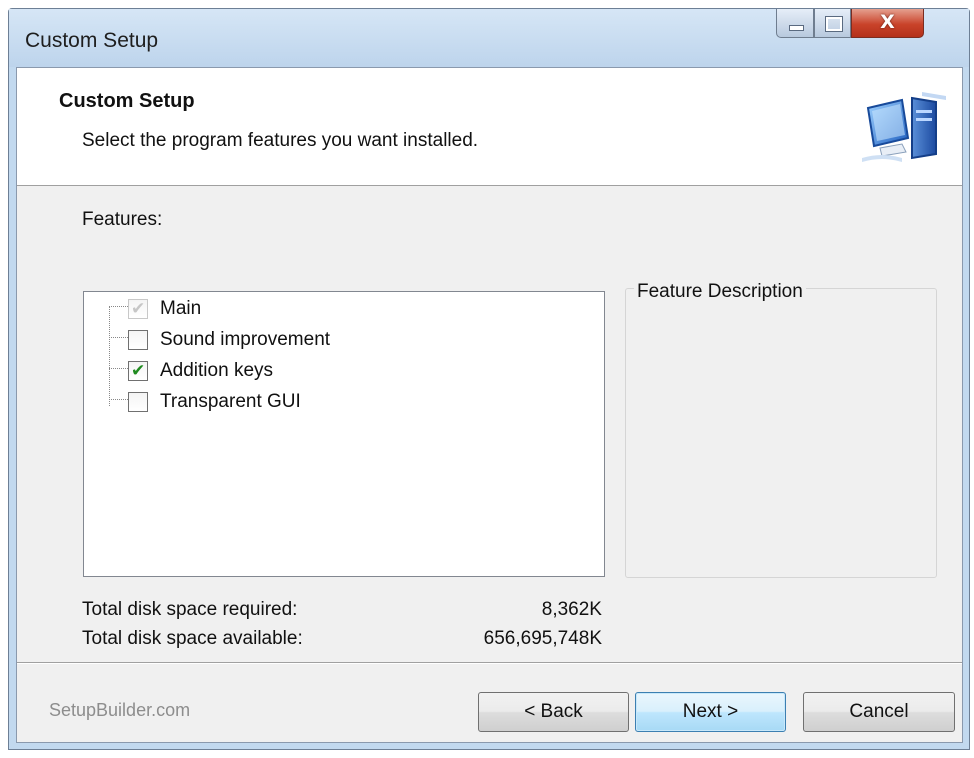  Describe the element at coordinates (710, 712) in the screenshot. I see `next-button: Next >` at that location.